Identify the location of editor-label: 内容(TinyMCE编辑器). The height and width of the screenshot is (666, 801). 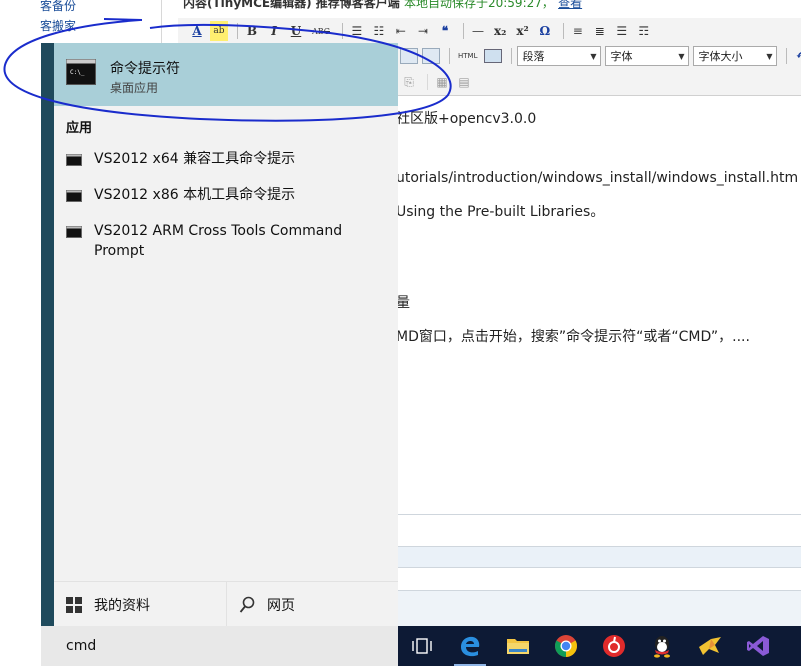
(247, 5).